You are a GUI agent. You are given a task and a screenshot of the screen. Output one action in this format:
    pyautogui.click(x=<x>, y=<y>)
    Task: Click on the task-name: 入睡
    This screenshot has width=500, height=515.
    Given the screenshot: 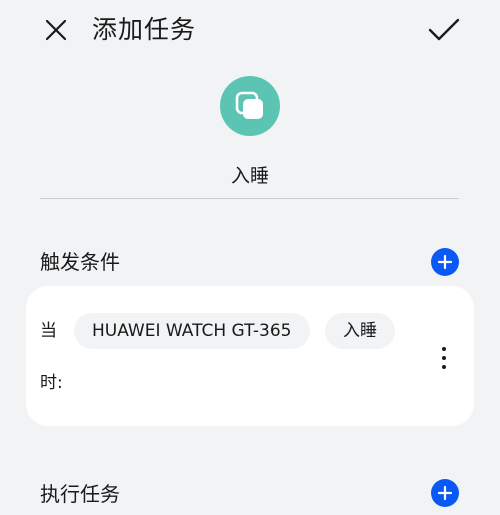 What is the action you would take?
    pyautogui.click(x=250, y=176)
    